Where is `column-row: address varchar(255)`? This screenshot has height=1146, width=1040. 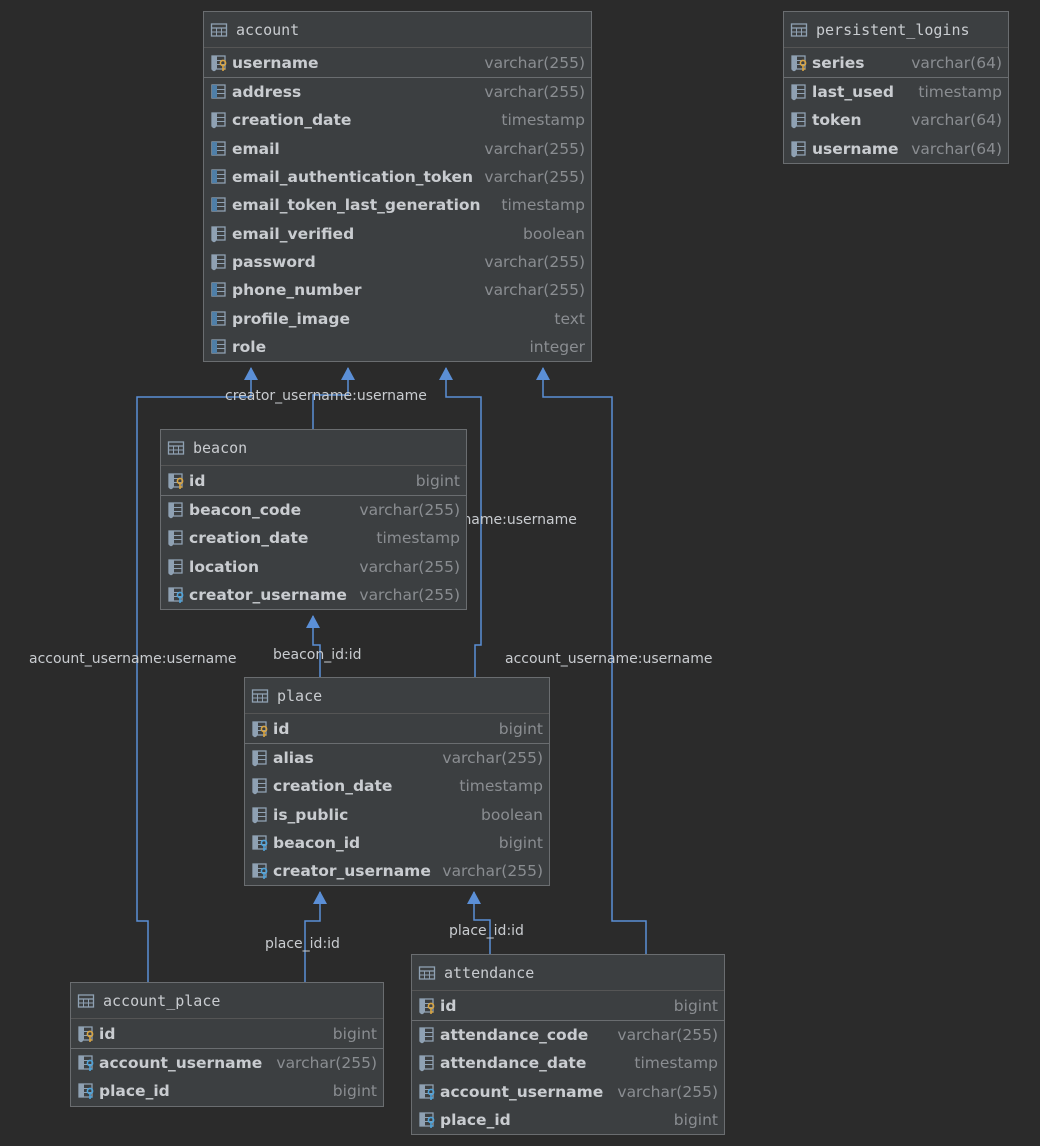 column-row: address varchar(255) is located at coordinates (397, 92).